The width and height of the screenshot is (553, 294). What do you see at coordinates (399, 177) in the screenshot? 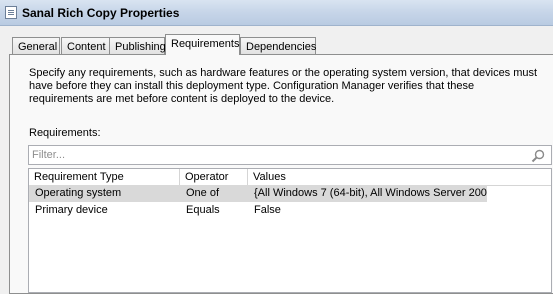
I see `column-header-values: Values` at bounding box center [399, 177].